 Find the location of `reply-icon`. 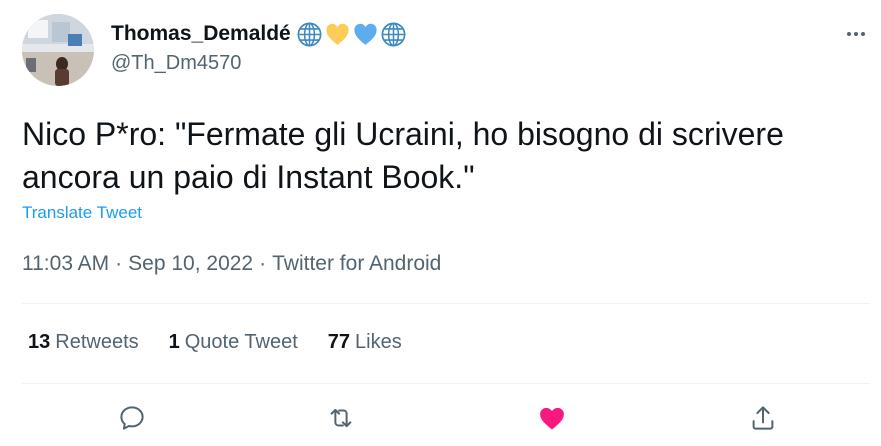

reply-icon is located at coordinates (132, 418).